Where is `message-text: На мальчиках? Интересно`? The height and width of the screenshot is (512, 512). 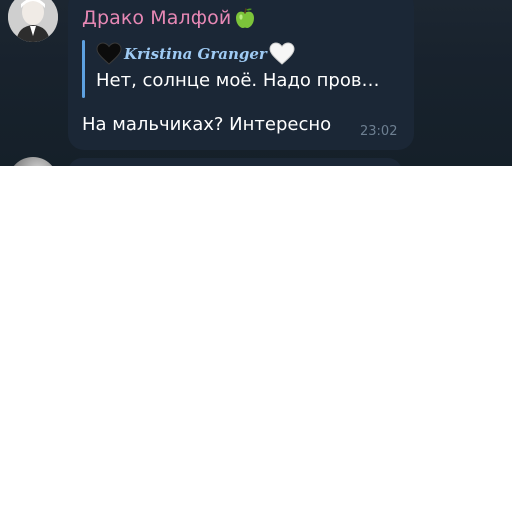 message-text: На мальчиках? Интересно is located at coordinates (207, 124).